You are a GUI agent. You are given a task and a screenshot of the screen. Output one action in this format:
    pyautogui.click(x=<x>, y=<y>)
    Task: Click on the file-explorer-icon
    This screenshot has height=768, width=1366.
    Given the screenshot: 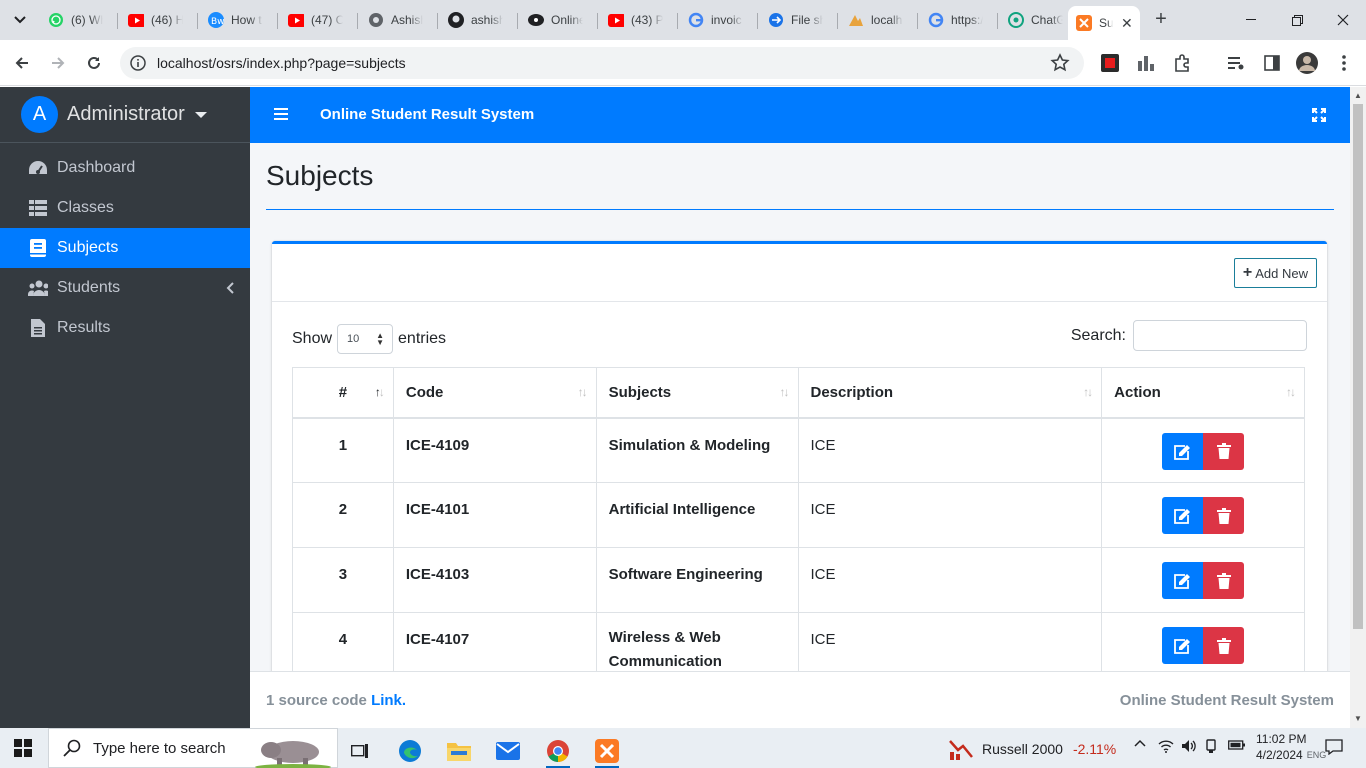 What is the action you would take?
    pyautogui.click(x=459, y=751)
    